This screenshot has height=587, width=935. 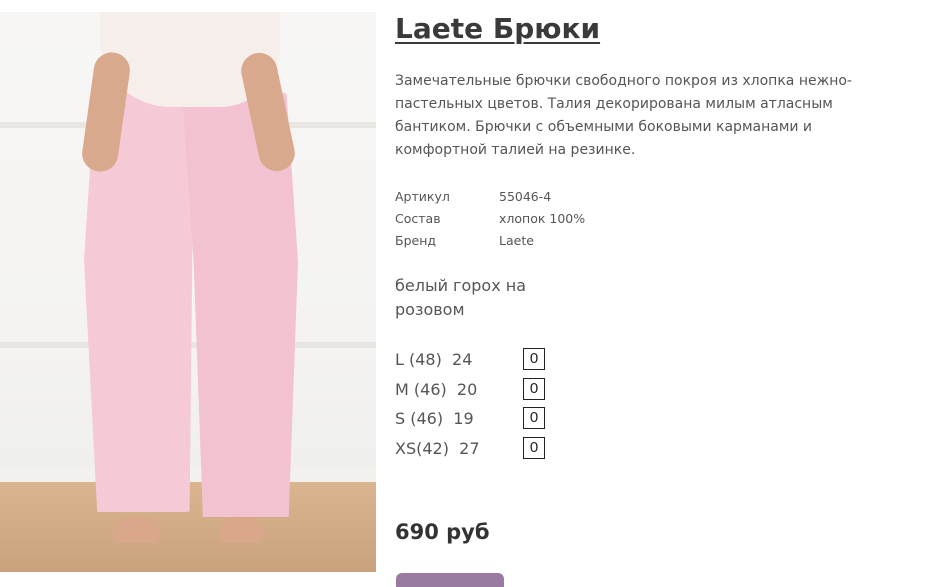 I want to click on size-label: M (46) 20, so click(x=436, y=389).